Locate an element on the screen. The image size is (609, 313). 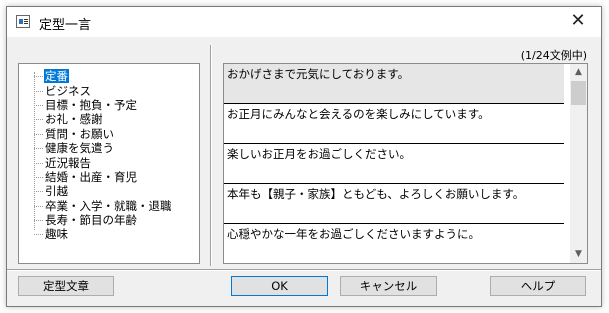
template-sentence-button: 定型文章 is located at coordinates (66, 286).